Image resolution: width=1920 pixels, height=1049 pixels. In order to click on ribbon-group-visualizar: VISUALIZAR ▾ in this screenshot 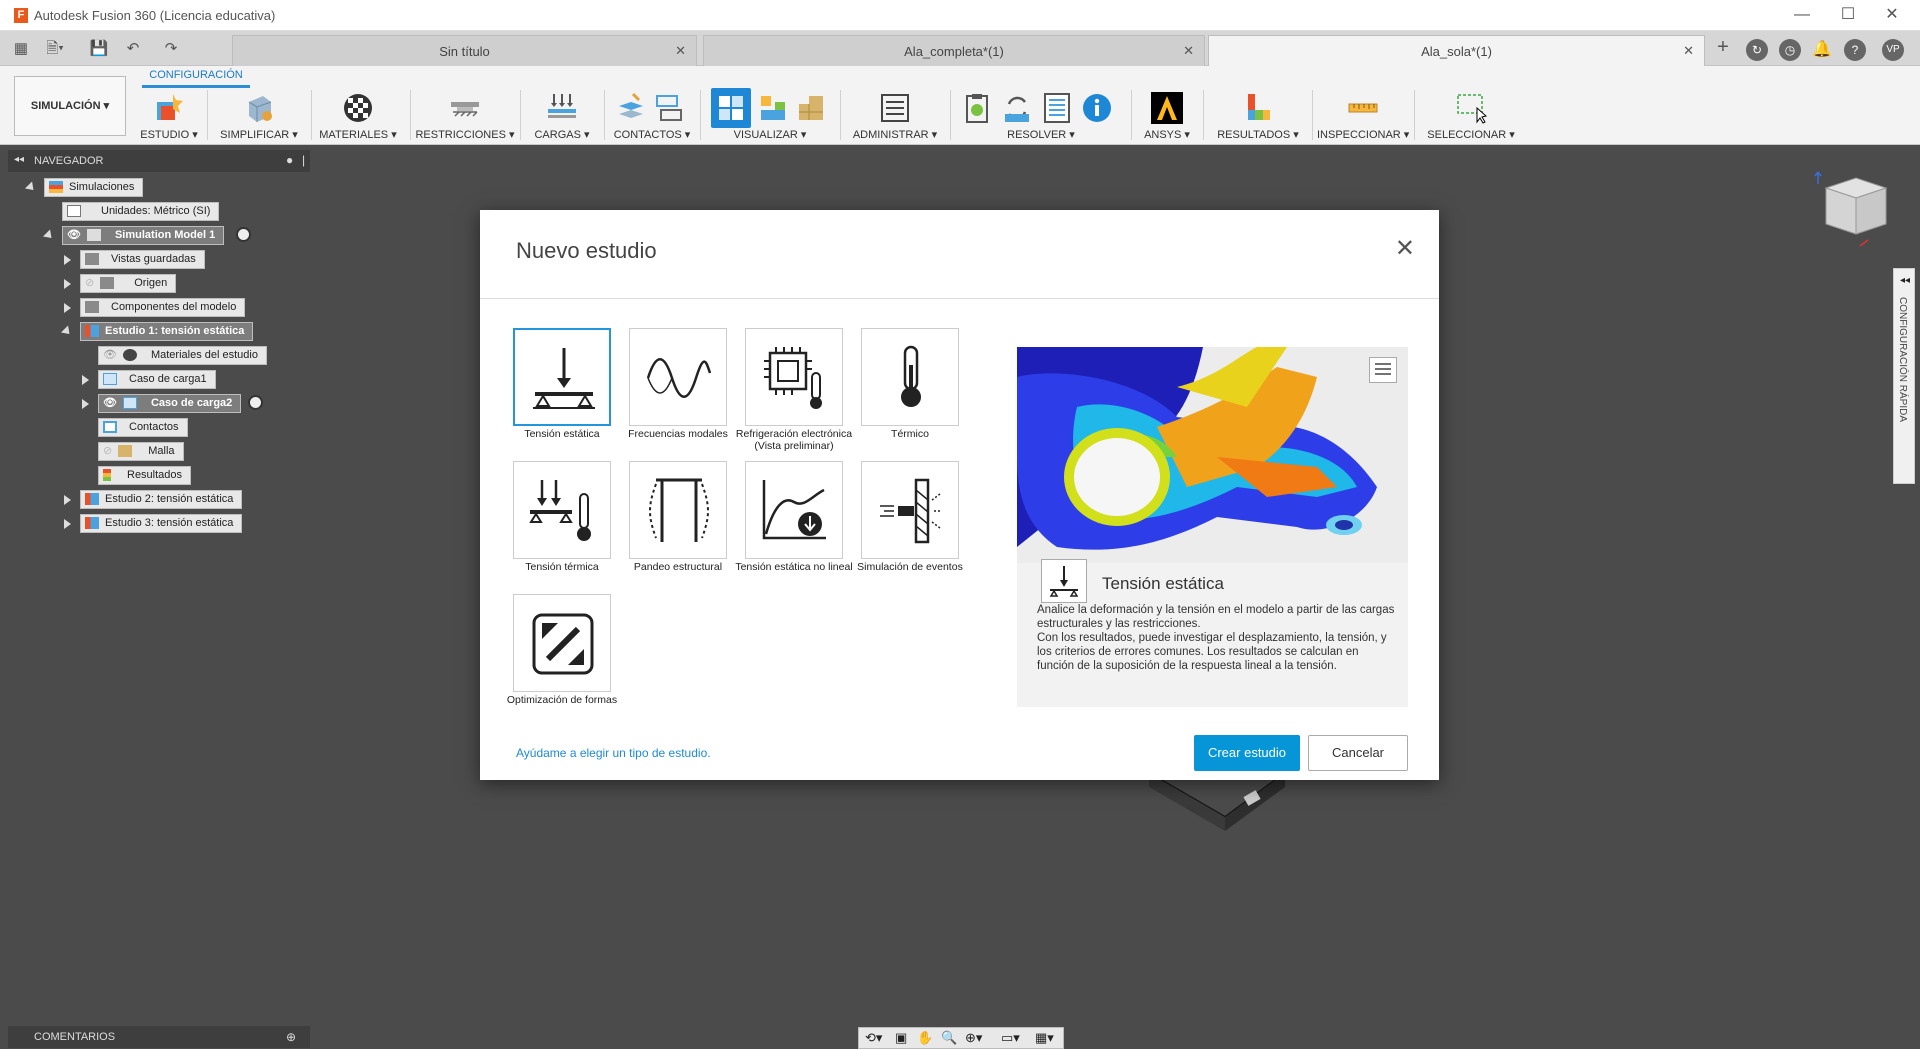, I will do `click(770, 115)`.